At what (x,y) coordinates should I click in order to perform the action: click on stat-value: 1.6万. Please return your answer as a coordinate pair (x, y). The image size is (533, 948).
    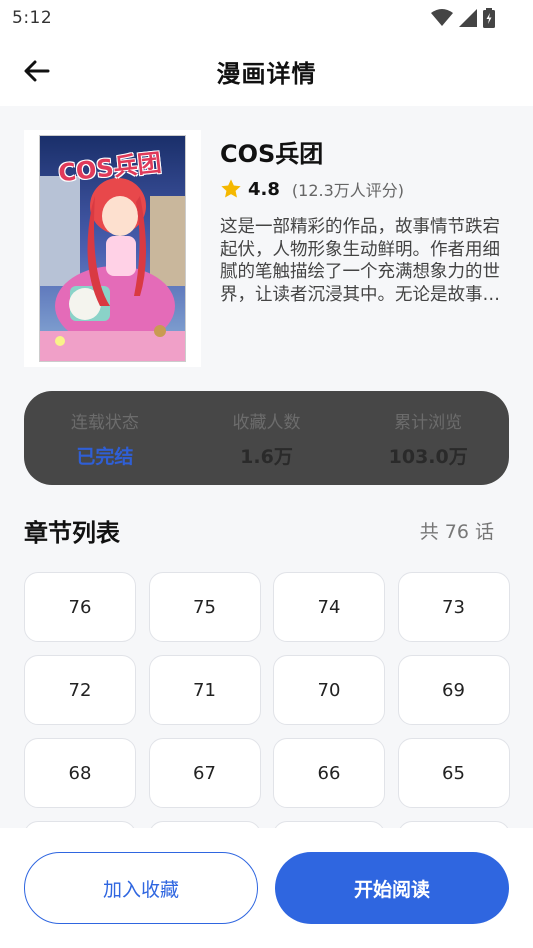
    Looking at the image, I should click on (266, 456).